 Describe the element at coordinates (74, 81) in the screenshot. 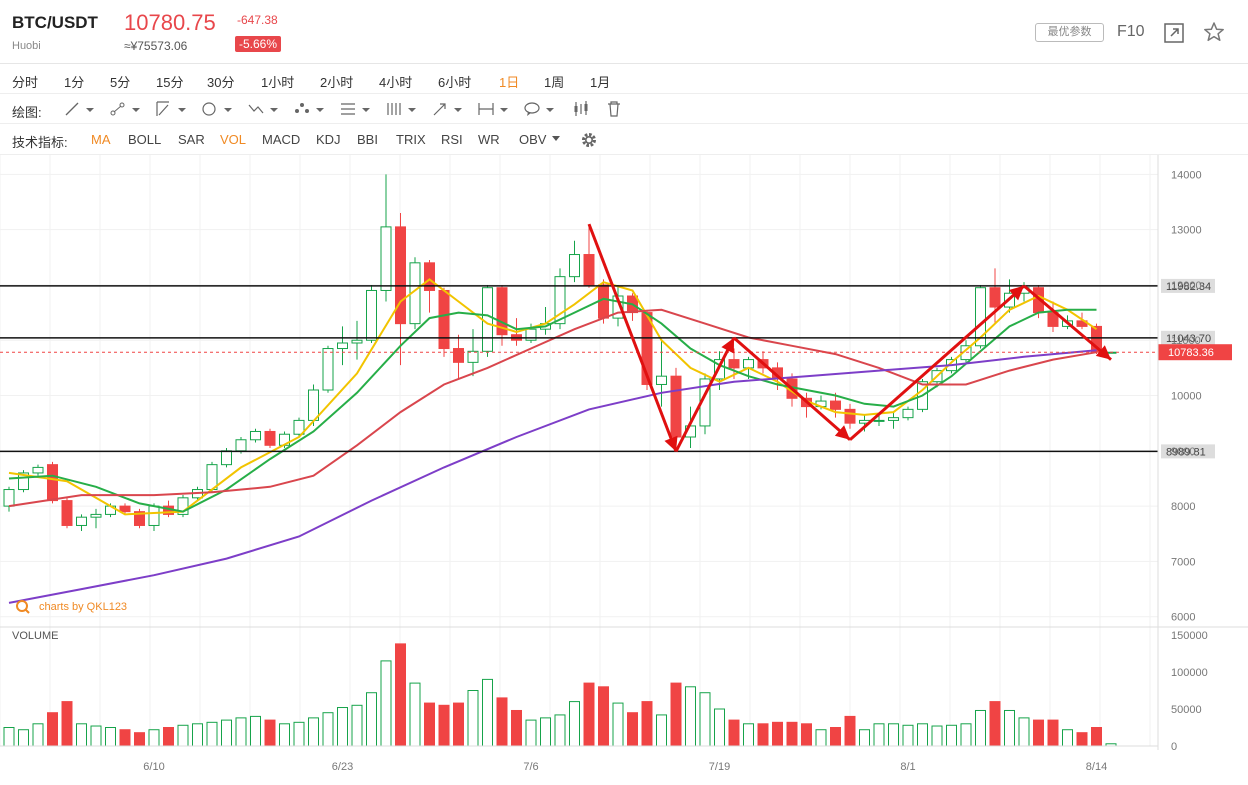

I see `tab-period: 1分` at that location.